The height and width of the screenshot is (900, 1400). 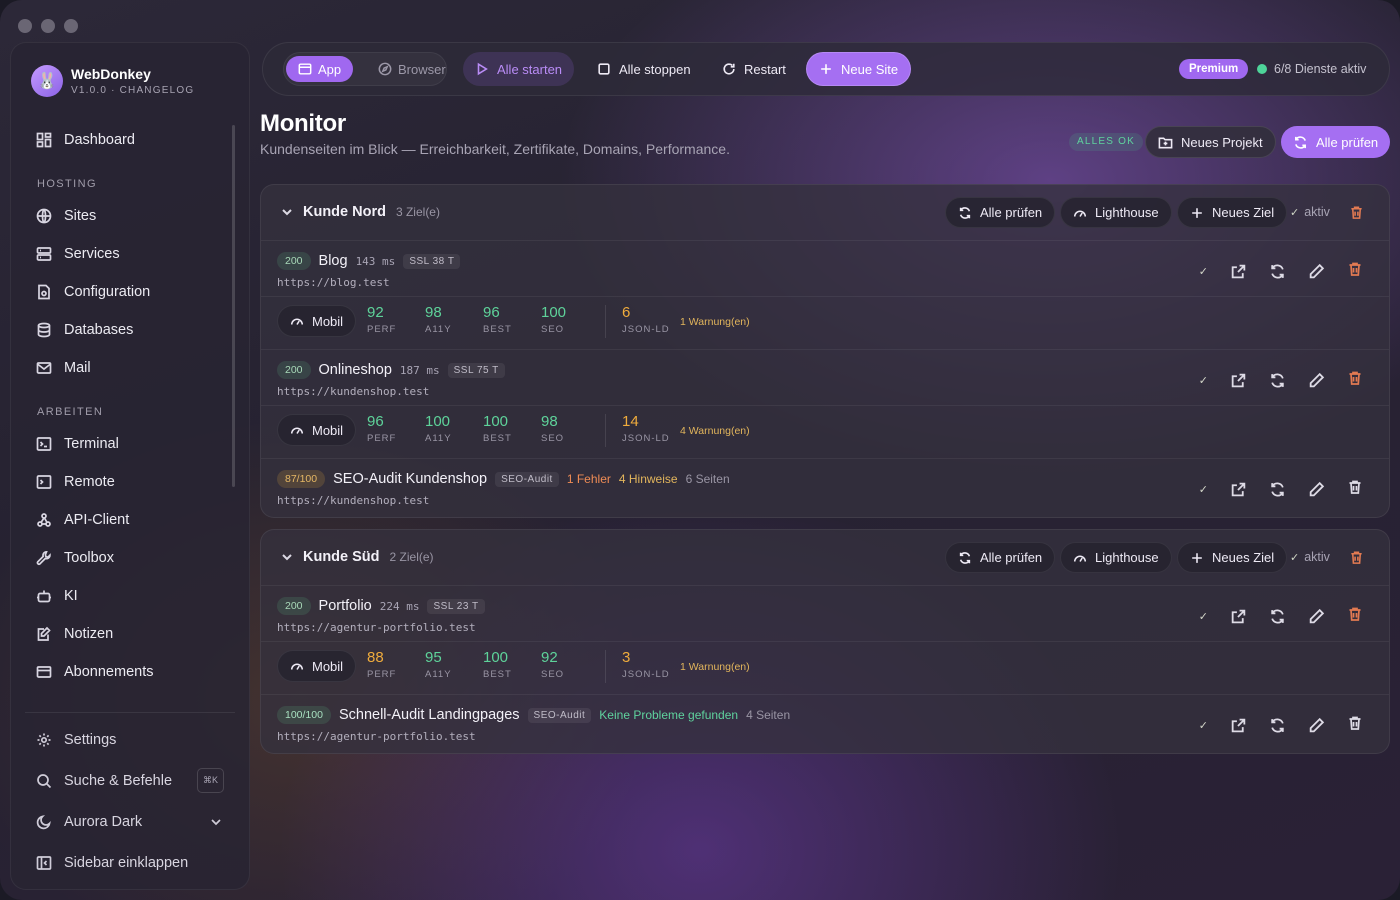 What do you see at coordinates (48, 26) in the screenshot?
I see `minimize-window-button` at bounding box center [48, 26].